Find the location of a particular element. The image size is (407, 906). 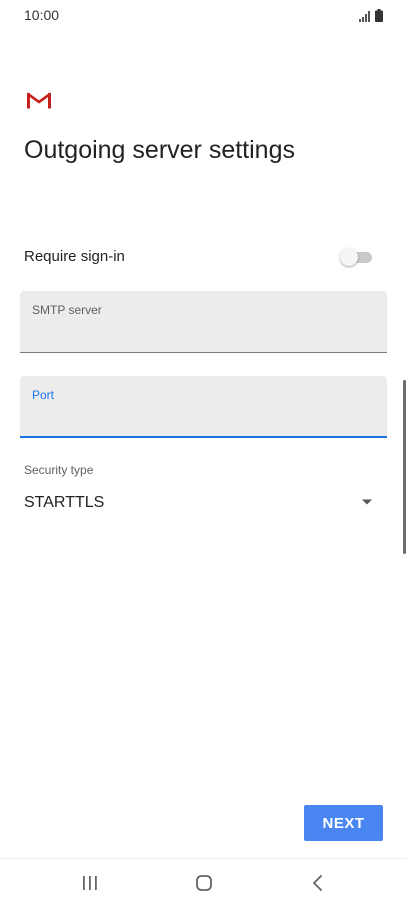

back-icon is located at coordinates (318, 883).